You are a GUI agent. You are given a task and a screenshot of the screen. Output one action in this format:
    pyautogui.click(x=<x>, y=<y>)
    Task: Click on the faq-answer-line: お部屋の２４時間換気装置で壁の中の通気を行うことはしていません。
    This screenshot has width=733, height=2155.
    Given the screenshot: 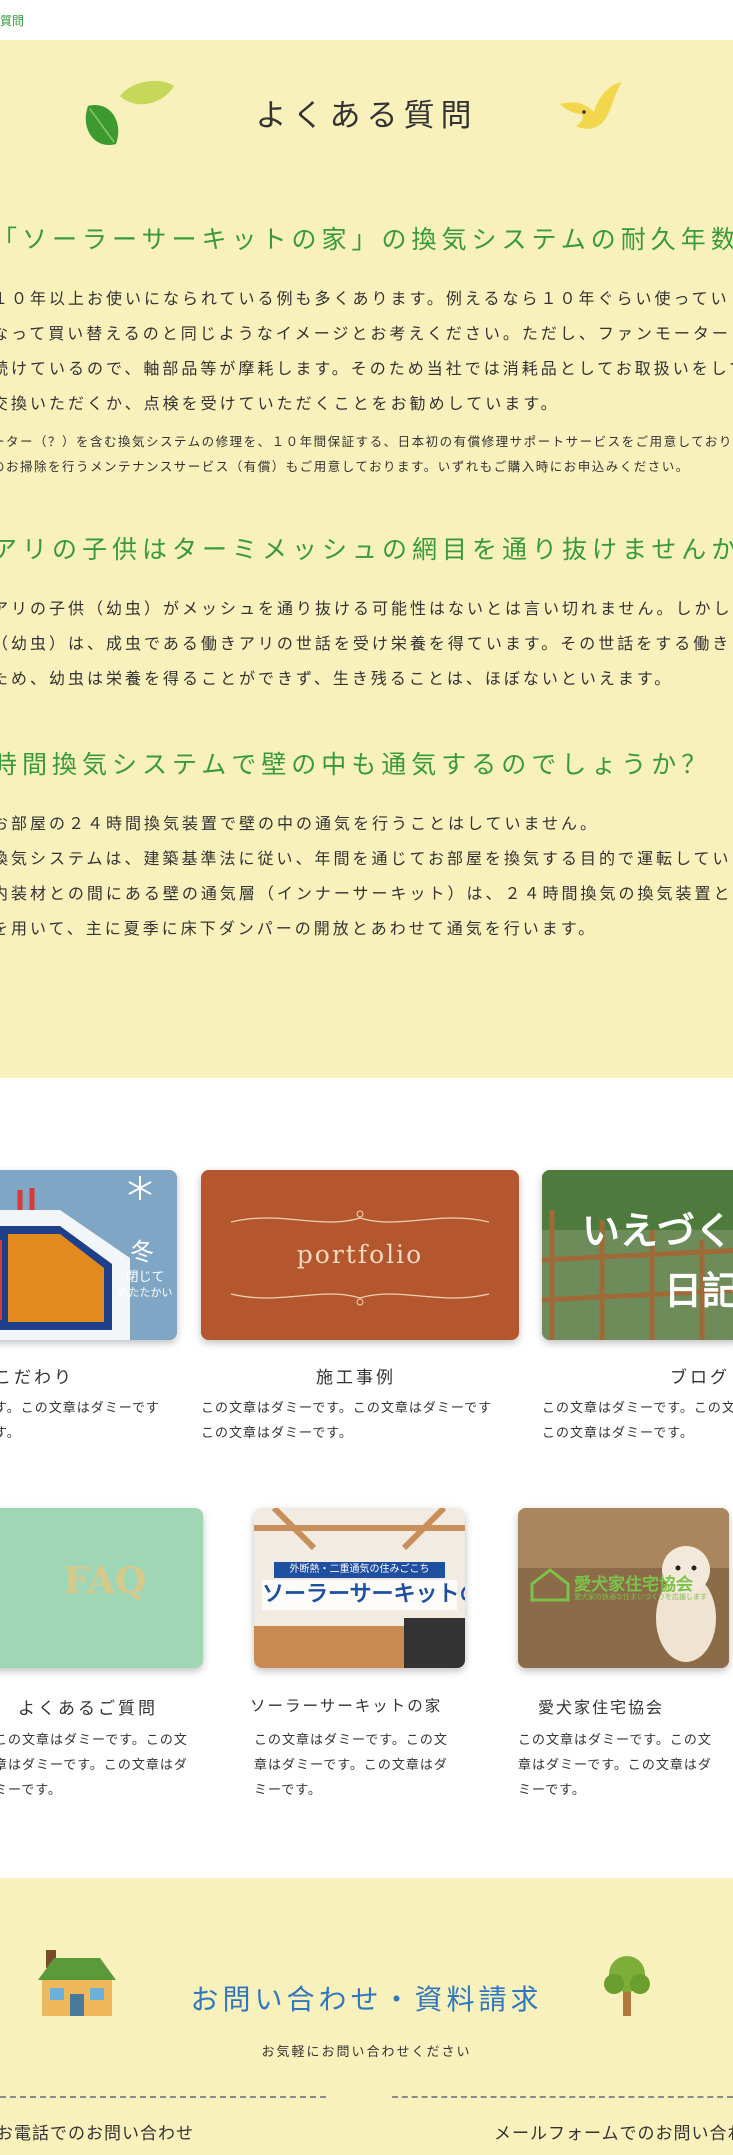 What is the action you would take?
    pyautogui.click(x=300, y=823)
    